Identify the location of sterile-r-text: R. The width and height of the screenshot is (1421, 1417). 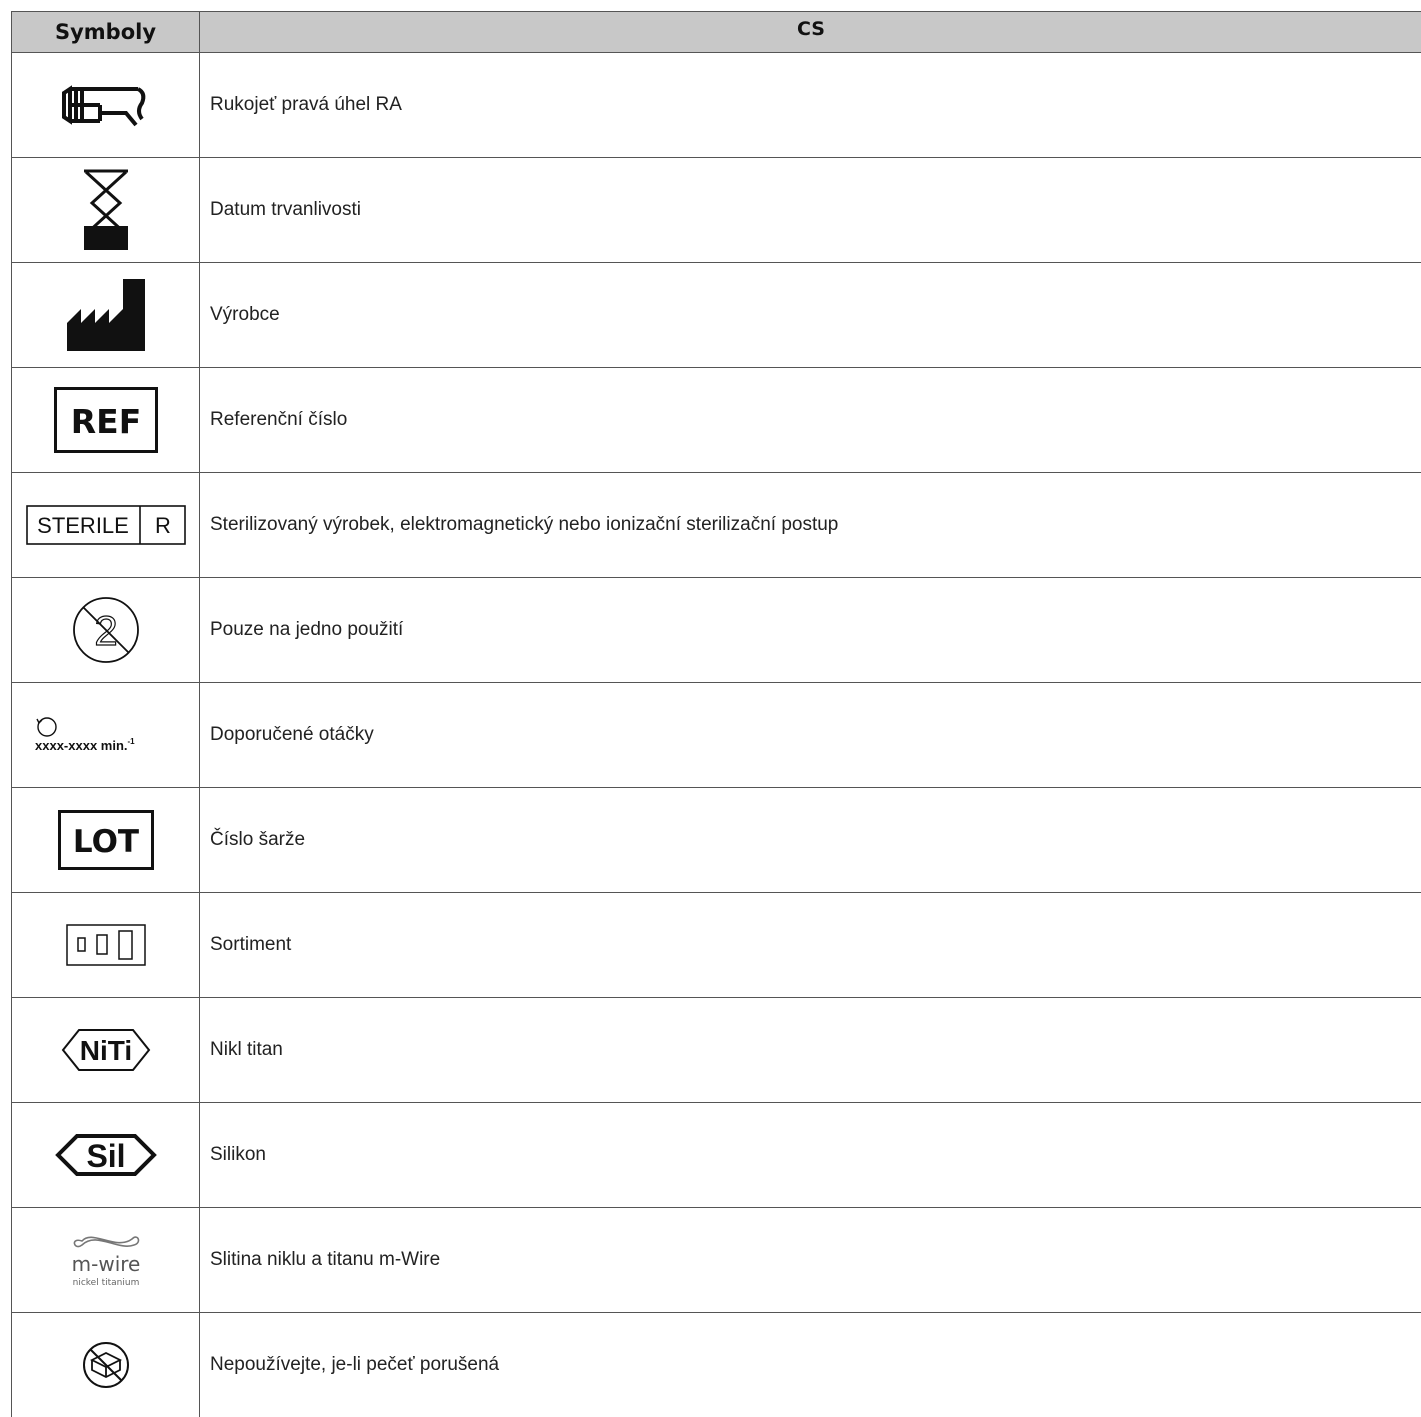
(163, 525).